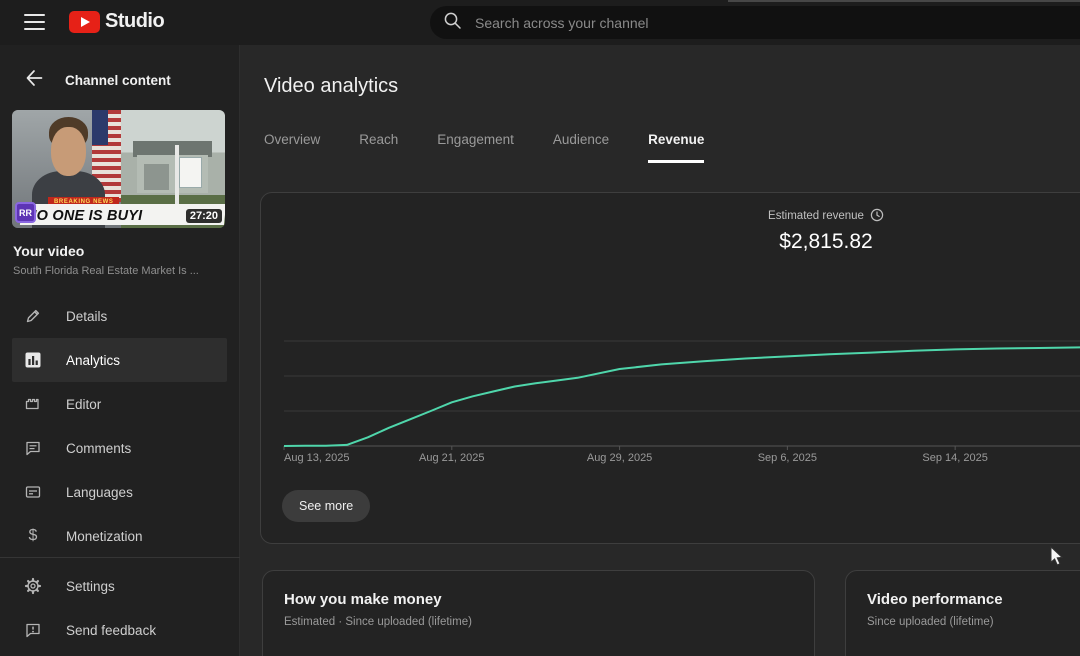 The width and height of the screenshot is (1080, 656). I want to click on sidebar-item-details: Details, so click(120, 316).